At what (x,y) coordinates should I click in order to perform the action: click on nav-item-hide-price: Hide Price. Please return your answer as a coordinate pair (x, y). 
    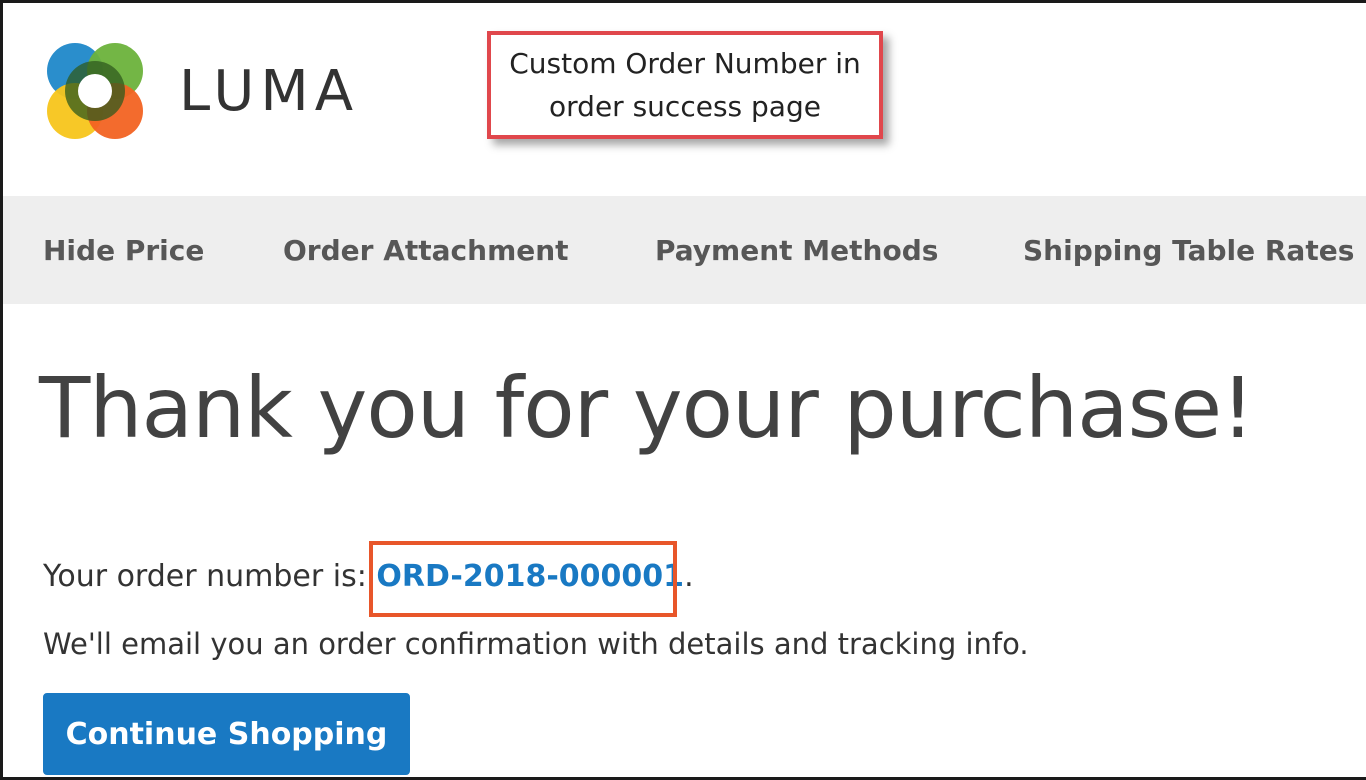
    Looking at the image, I should click on (123, 250).